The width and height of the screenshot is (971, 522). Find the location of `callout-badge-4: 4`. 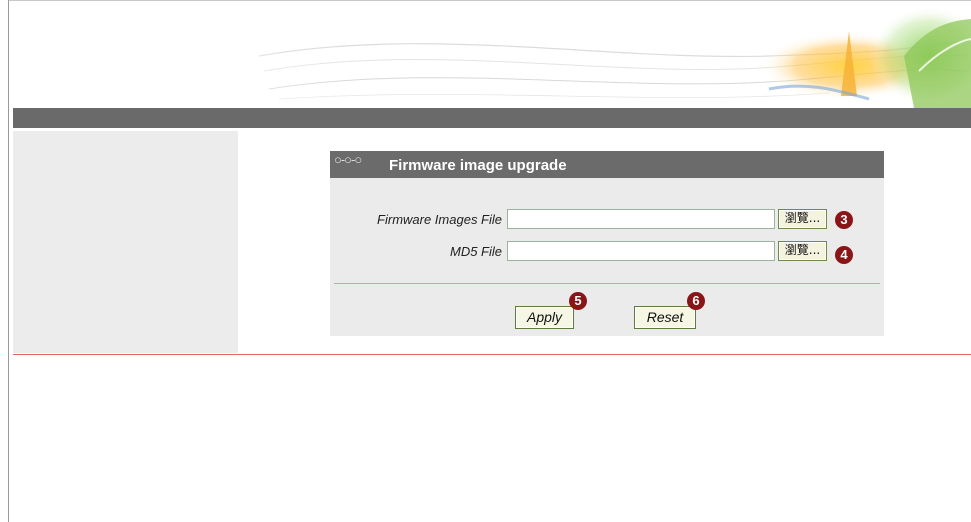

callout-badge-4: 4 is located at coordinates (844, 255).